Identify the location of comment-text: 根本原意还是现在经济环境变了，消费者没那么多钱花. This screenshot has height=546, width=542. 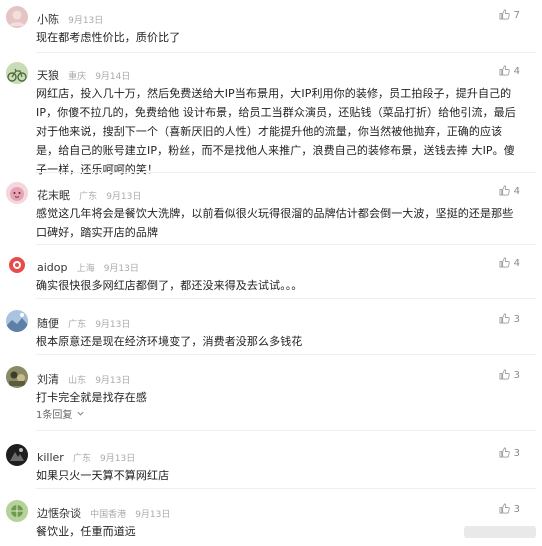
(169, 341).